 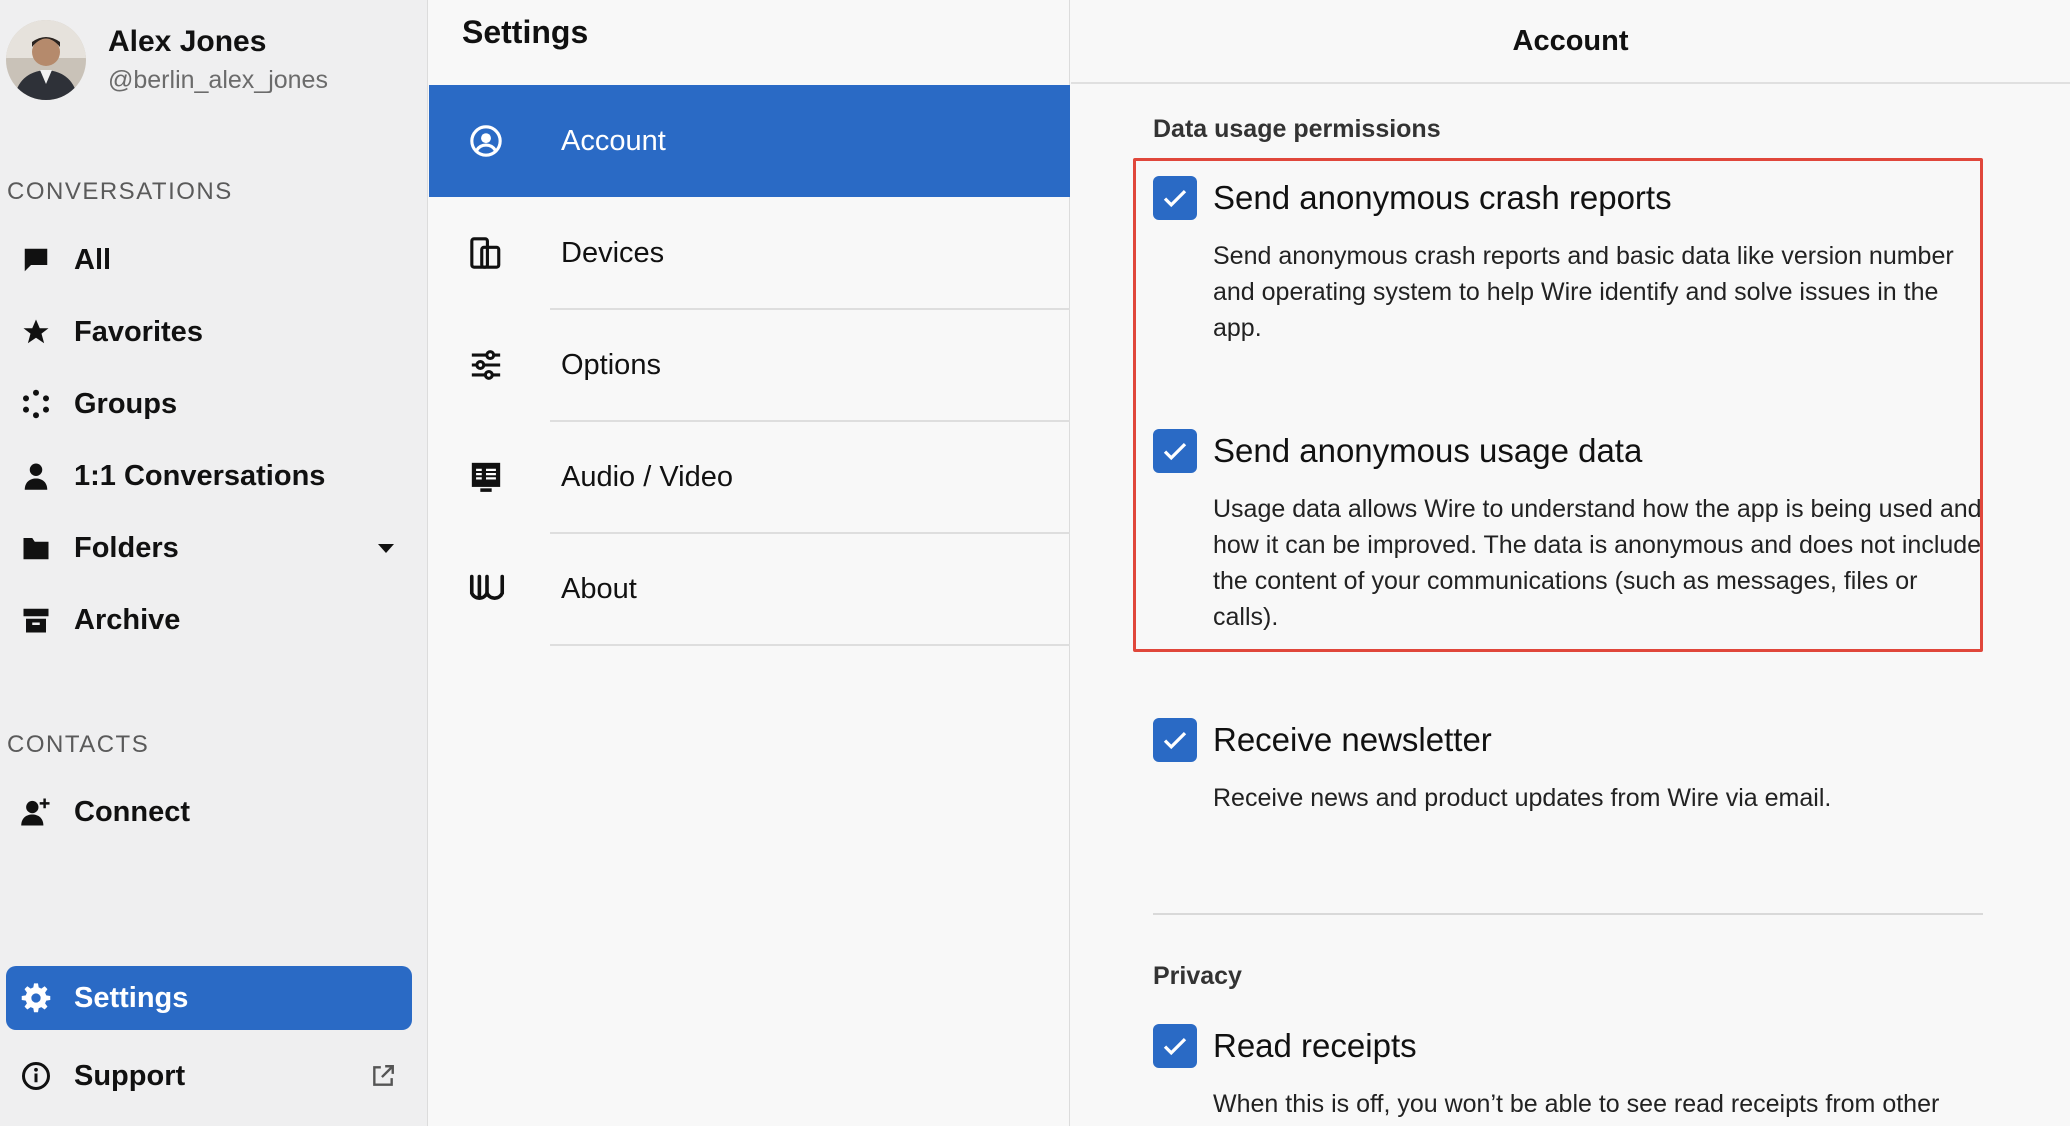 What do you see at coordinates (209, 1076) in the screenshot?
I see `sidebar-item-support: Support` at bounding box center [209, 1076].